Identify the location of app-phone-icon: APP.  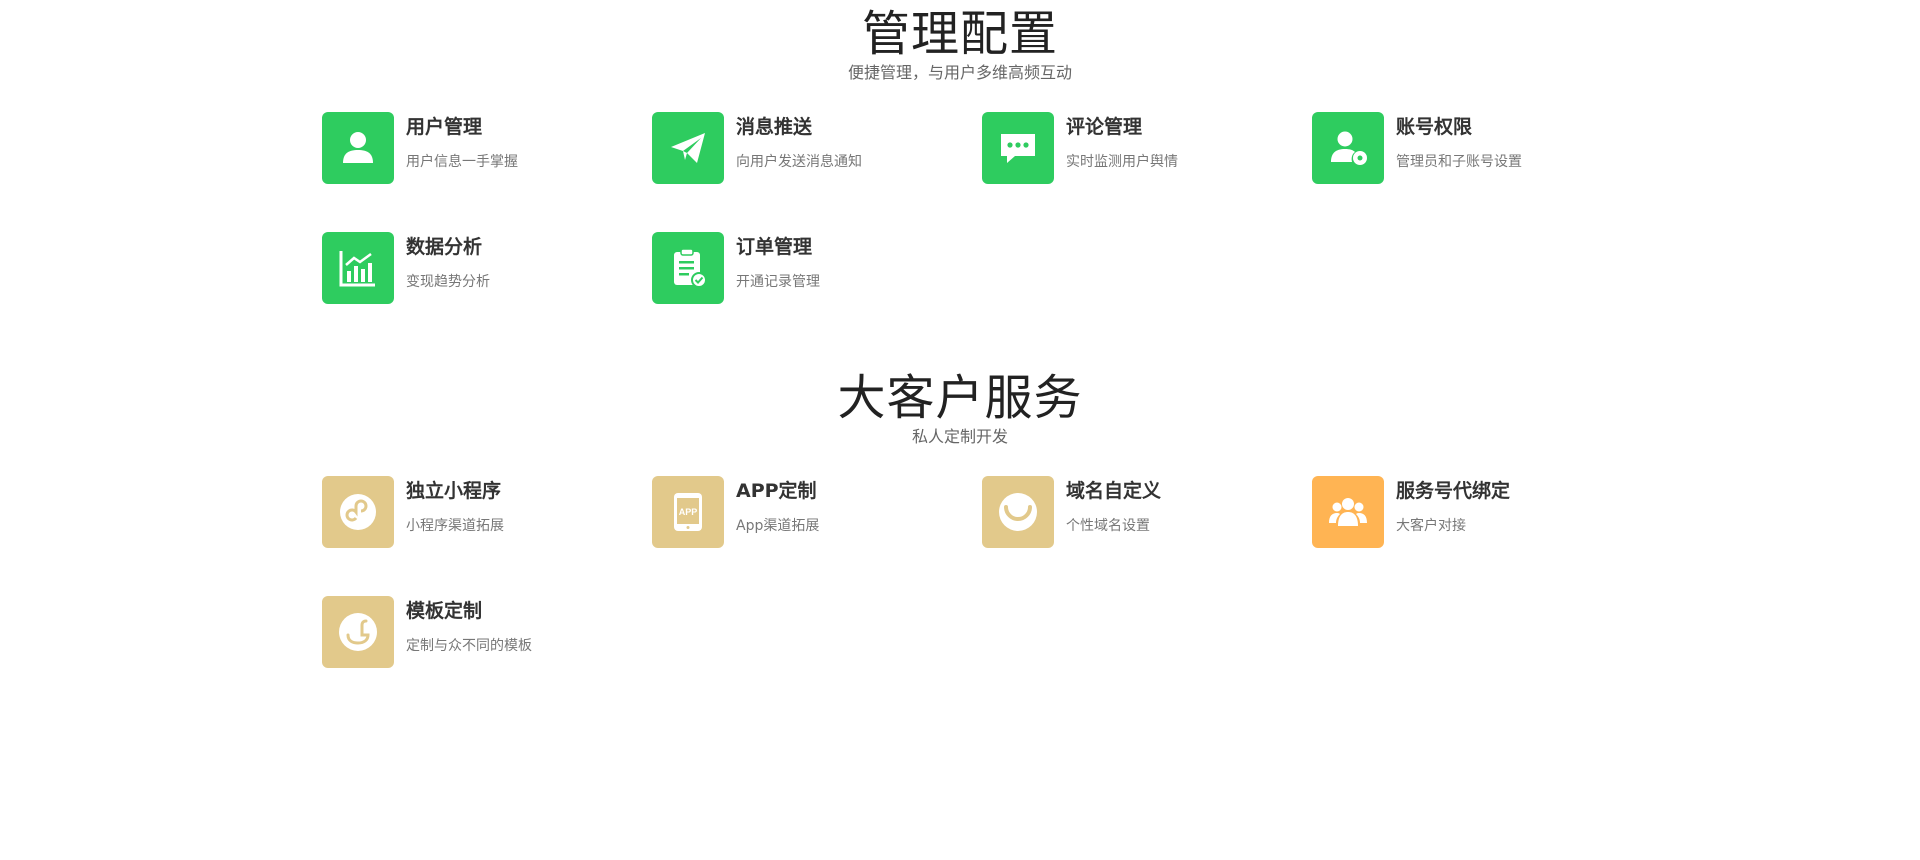
(688, 512).